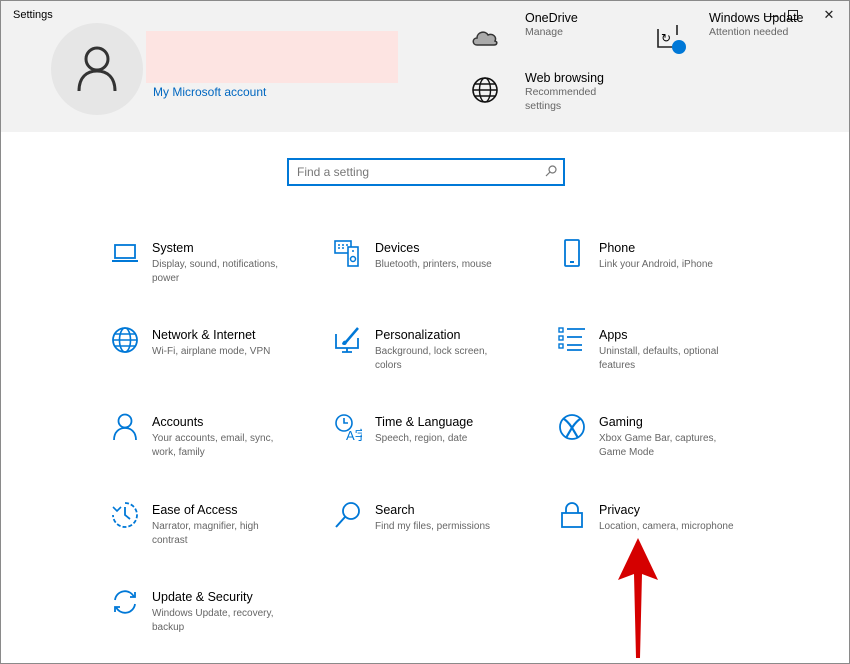 The height and width of the screenshot is (664, 850). What do you see at coordinates (213, 620) in the screenshot?
I see `category-subtitle: Windows Update, recovery, backup` at bounding box center [213, 620].